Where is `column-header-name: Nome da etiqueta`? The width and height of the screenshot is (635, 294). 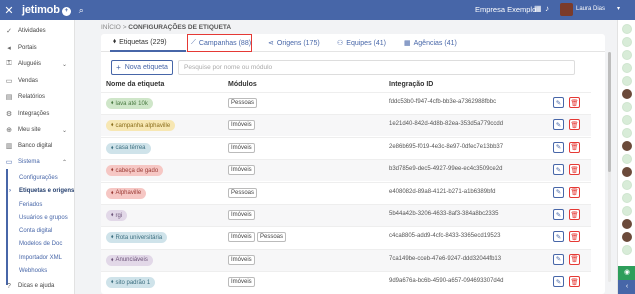 column-header-name: Nome da etiqueta is located at coordinates (135, 84).